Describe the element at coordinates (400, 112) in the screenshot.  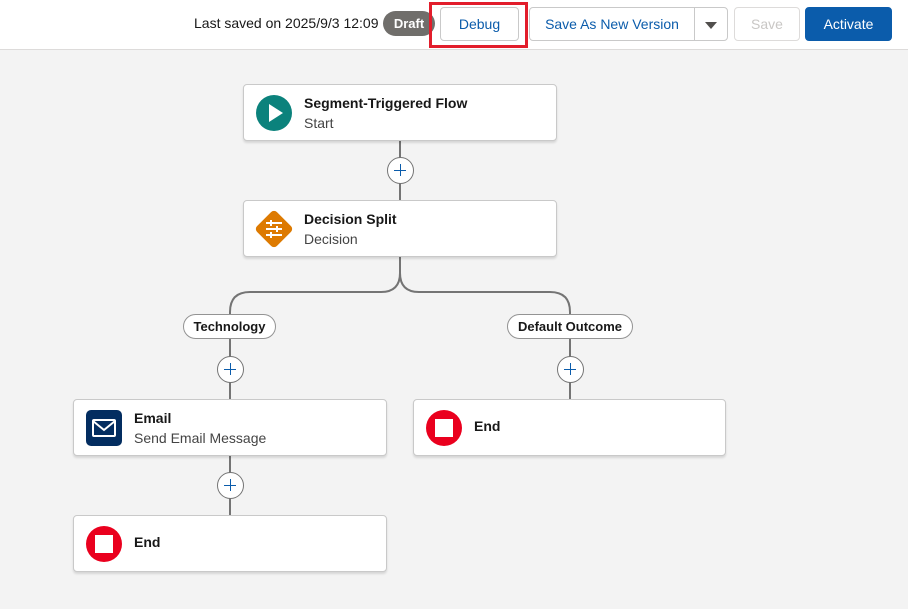
I see `start-node: Segment-Triggered Flow Start` at that location.